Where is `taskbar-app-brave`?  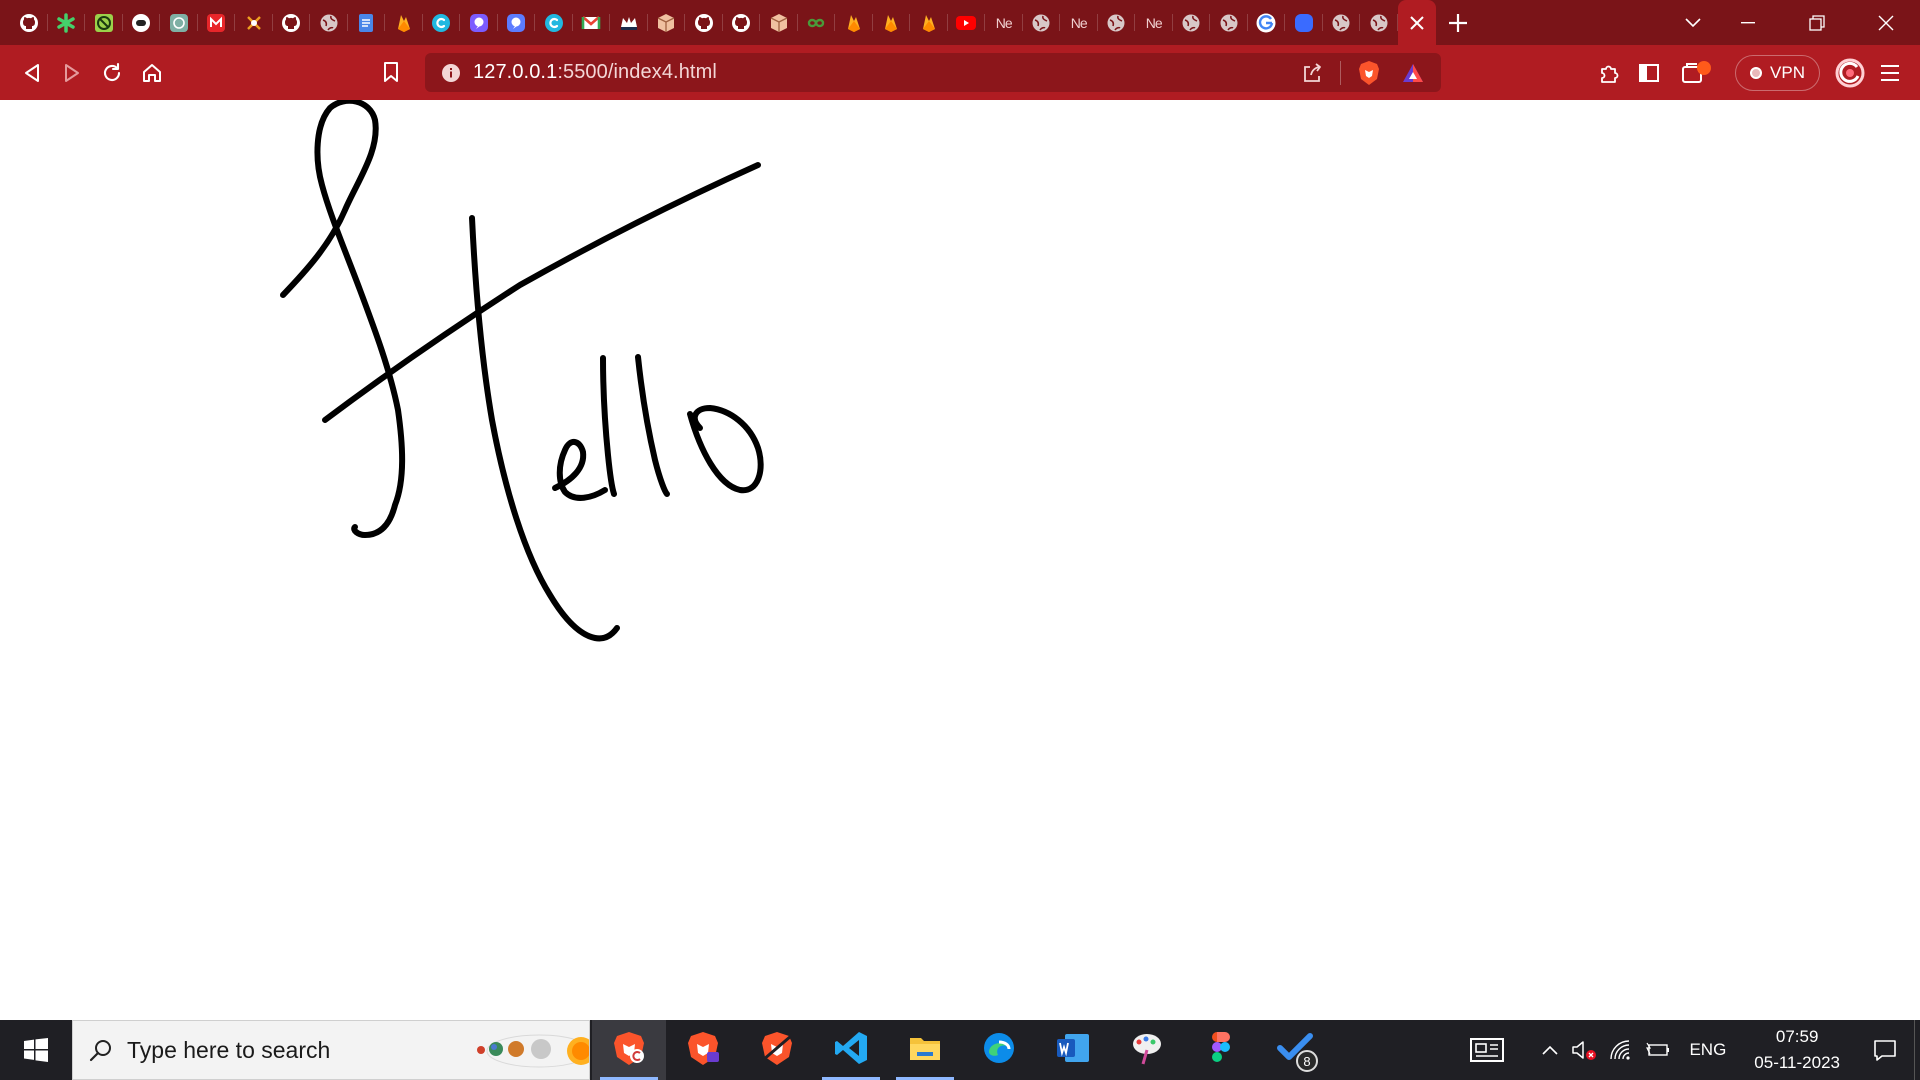
taskbar-app-brave is located at coordinates (629, 1050).